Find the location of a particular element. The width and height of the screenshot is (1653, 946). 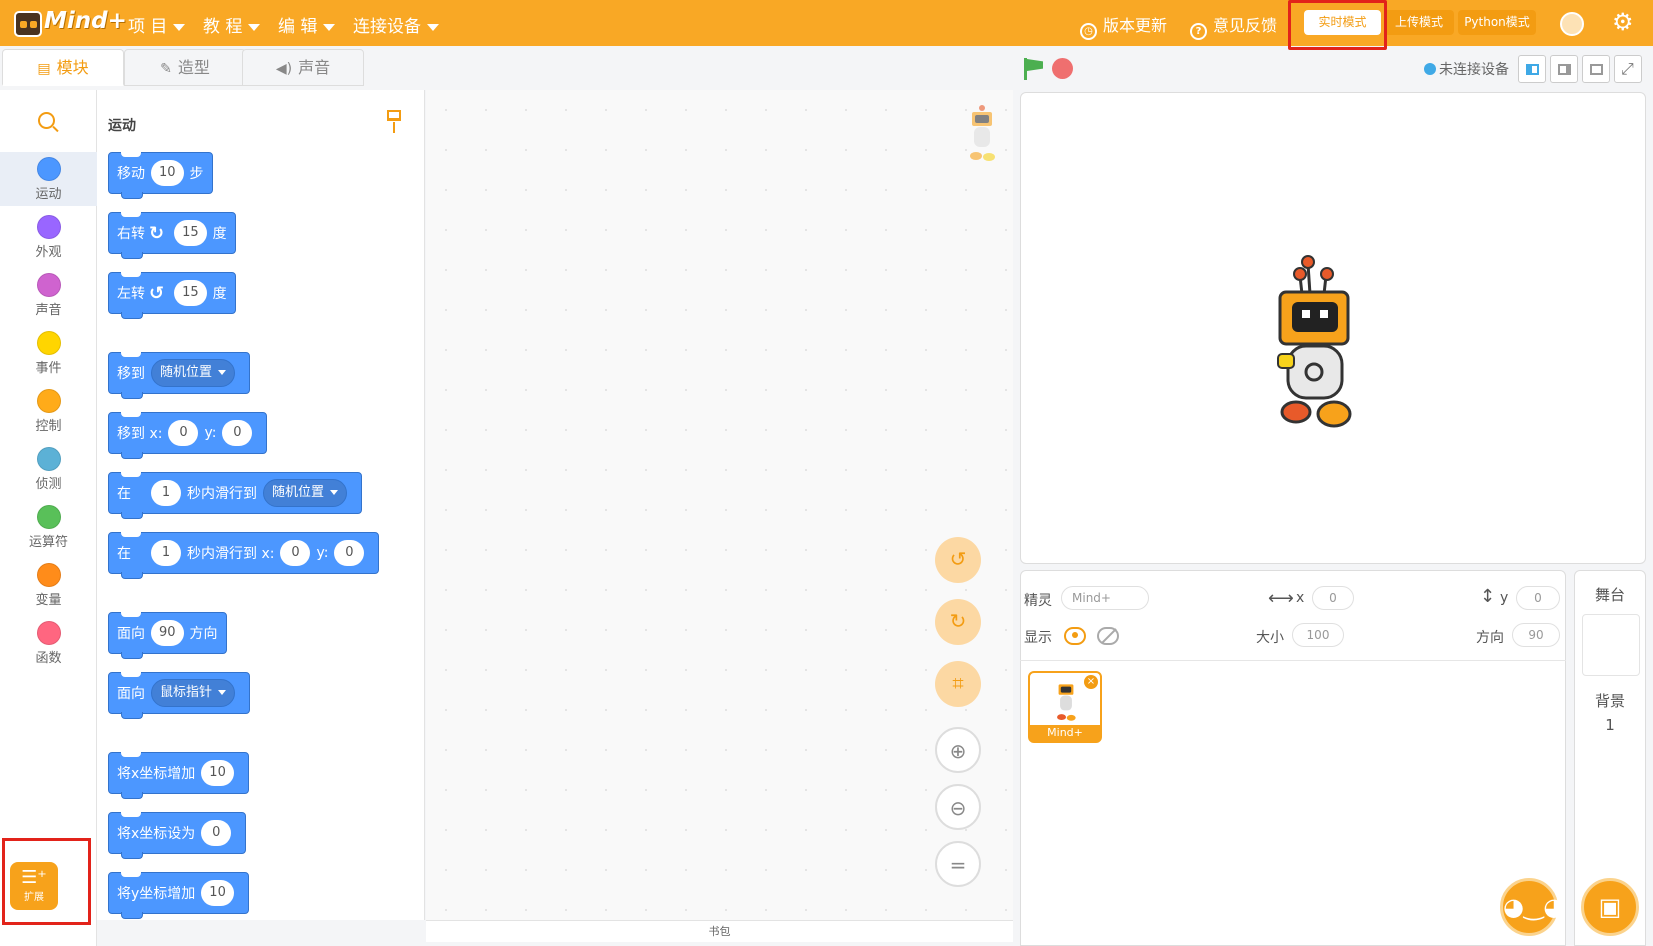

image-add-icon: ▣ is located at coordinates (1610, 907).